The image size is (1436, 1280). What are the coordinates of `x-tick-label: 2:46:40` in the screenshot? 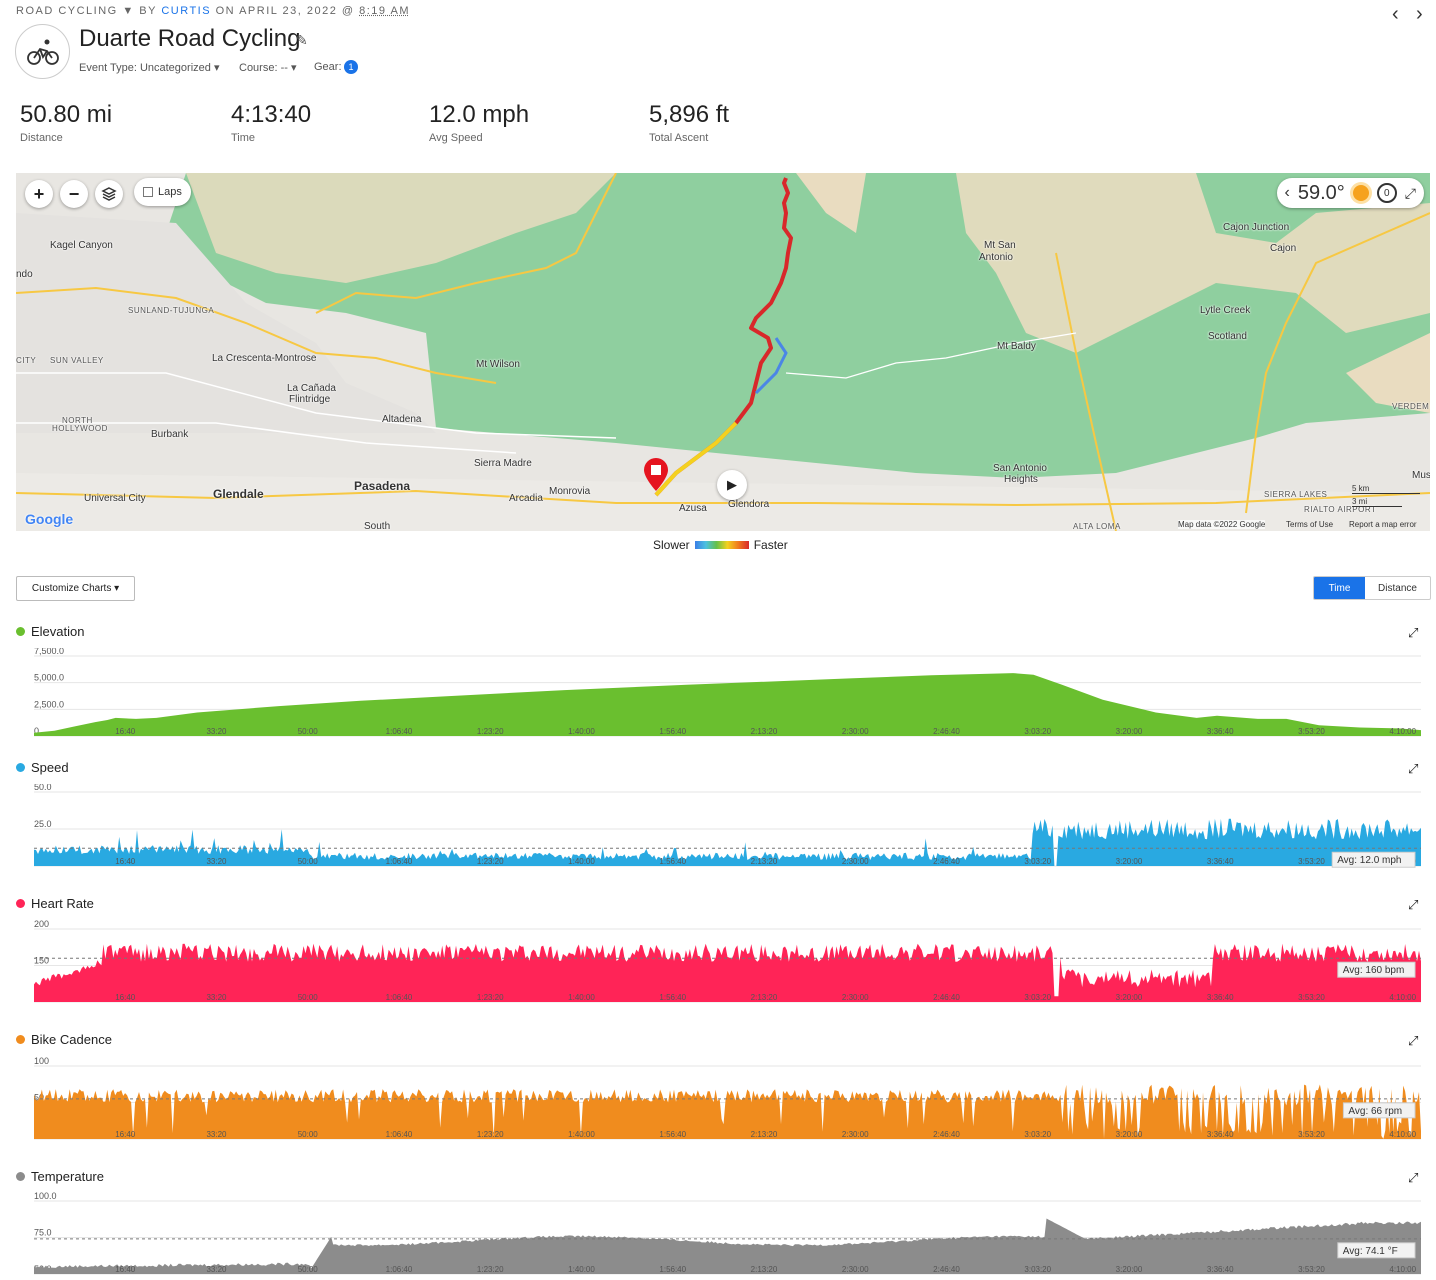 It's located at (946, 731).